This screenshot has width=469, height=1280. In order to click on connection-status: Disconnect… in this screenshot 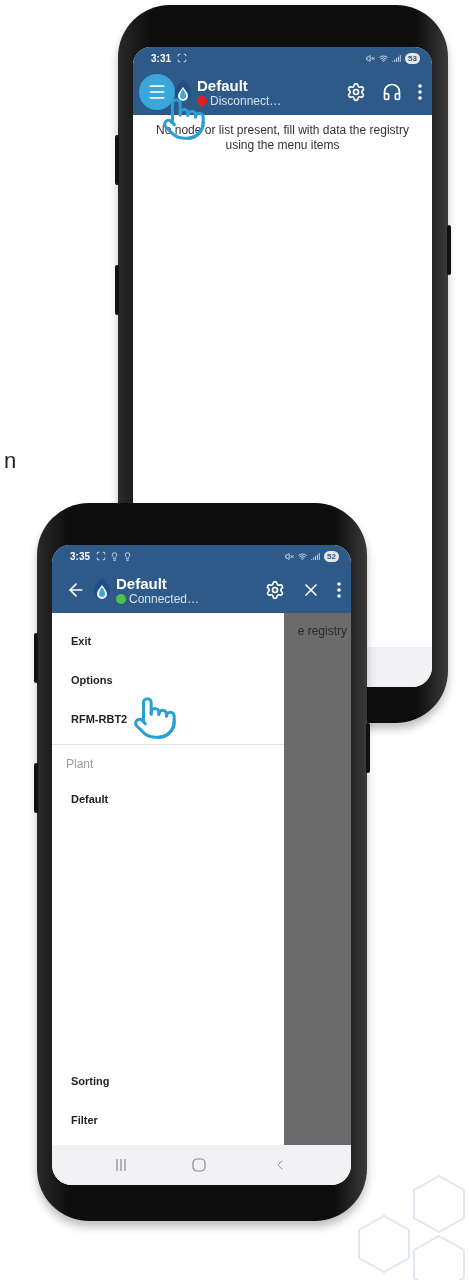, I will do `click(246, 100)`.